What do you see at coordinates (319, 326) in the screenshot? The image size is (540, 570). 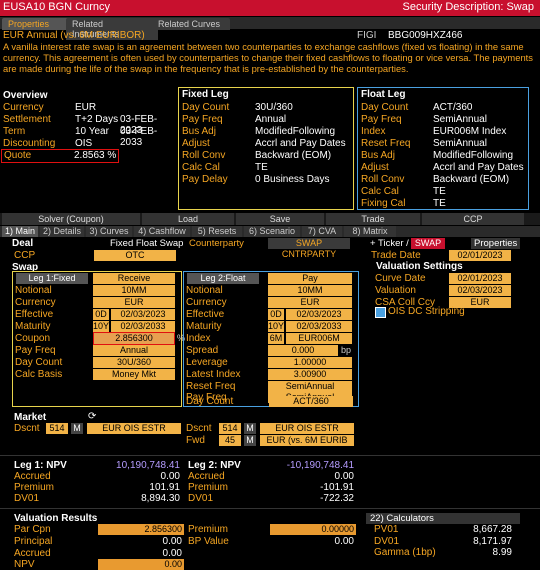 I see `leg2-maturity: 02/03/2033` at bounding box center [319, 326].